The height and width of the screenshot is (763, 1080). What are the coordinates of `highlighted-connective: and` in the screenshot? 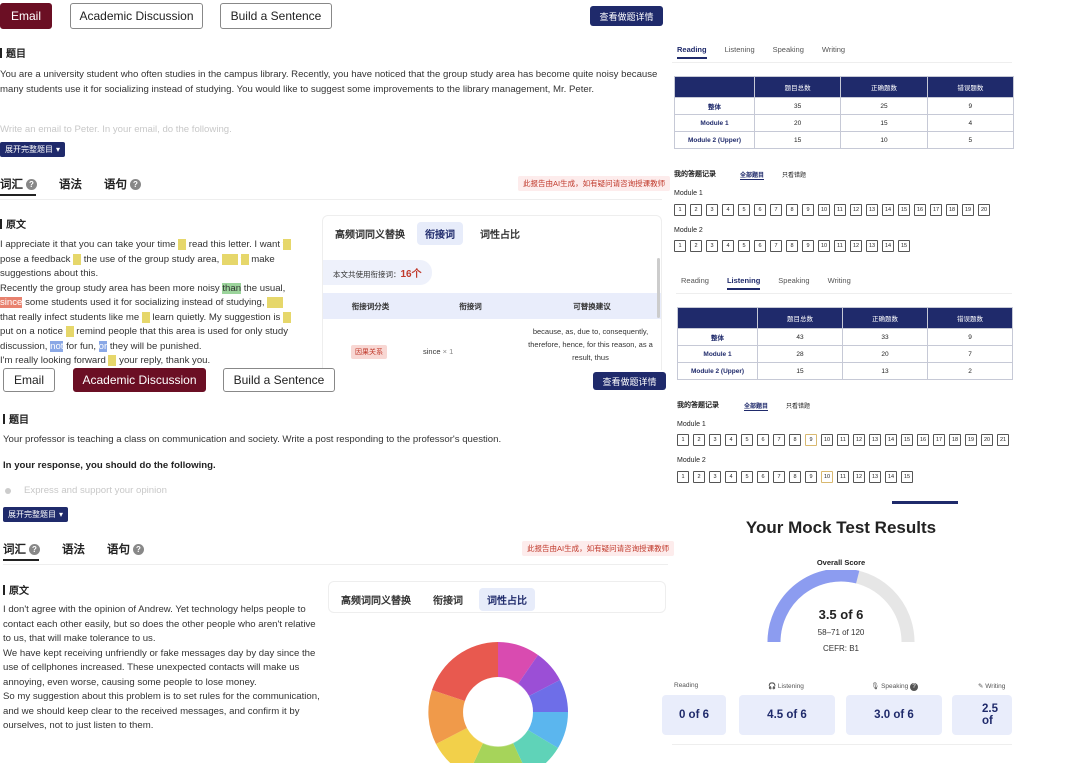 It's located at (275, 302).